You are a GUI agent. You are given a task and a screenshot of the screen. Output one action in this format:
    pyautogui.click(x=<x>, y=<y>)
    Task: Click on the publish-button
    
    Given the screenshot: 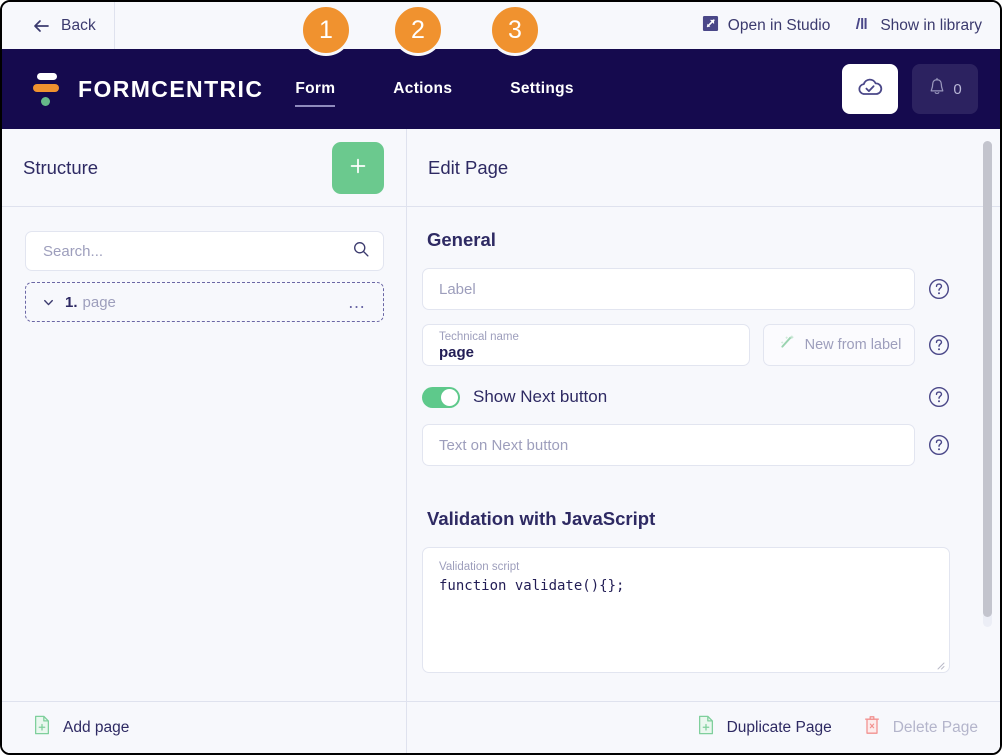 What is the action you would take?
    pyautogui.click(x=870, y=89)
    